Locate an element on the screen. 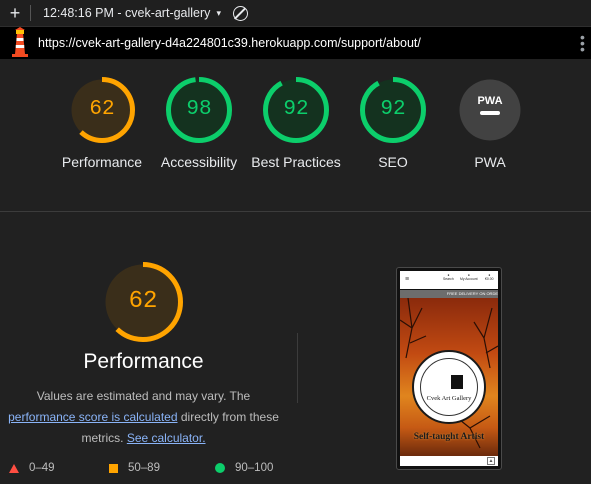 Image resolution: width=591 pixels, height=484 pixels. logo-circle: Cvek Art Gallery is located at coordinates (449, 387).